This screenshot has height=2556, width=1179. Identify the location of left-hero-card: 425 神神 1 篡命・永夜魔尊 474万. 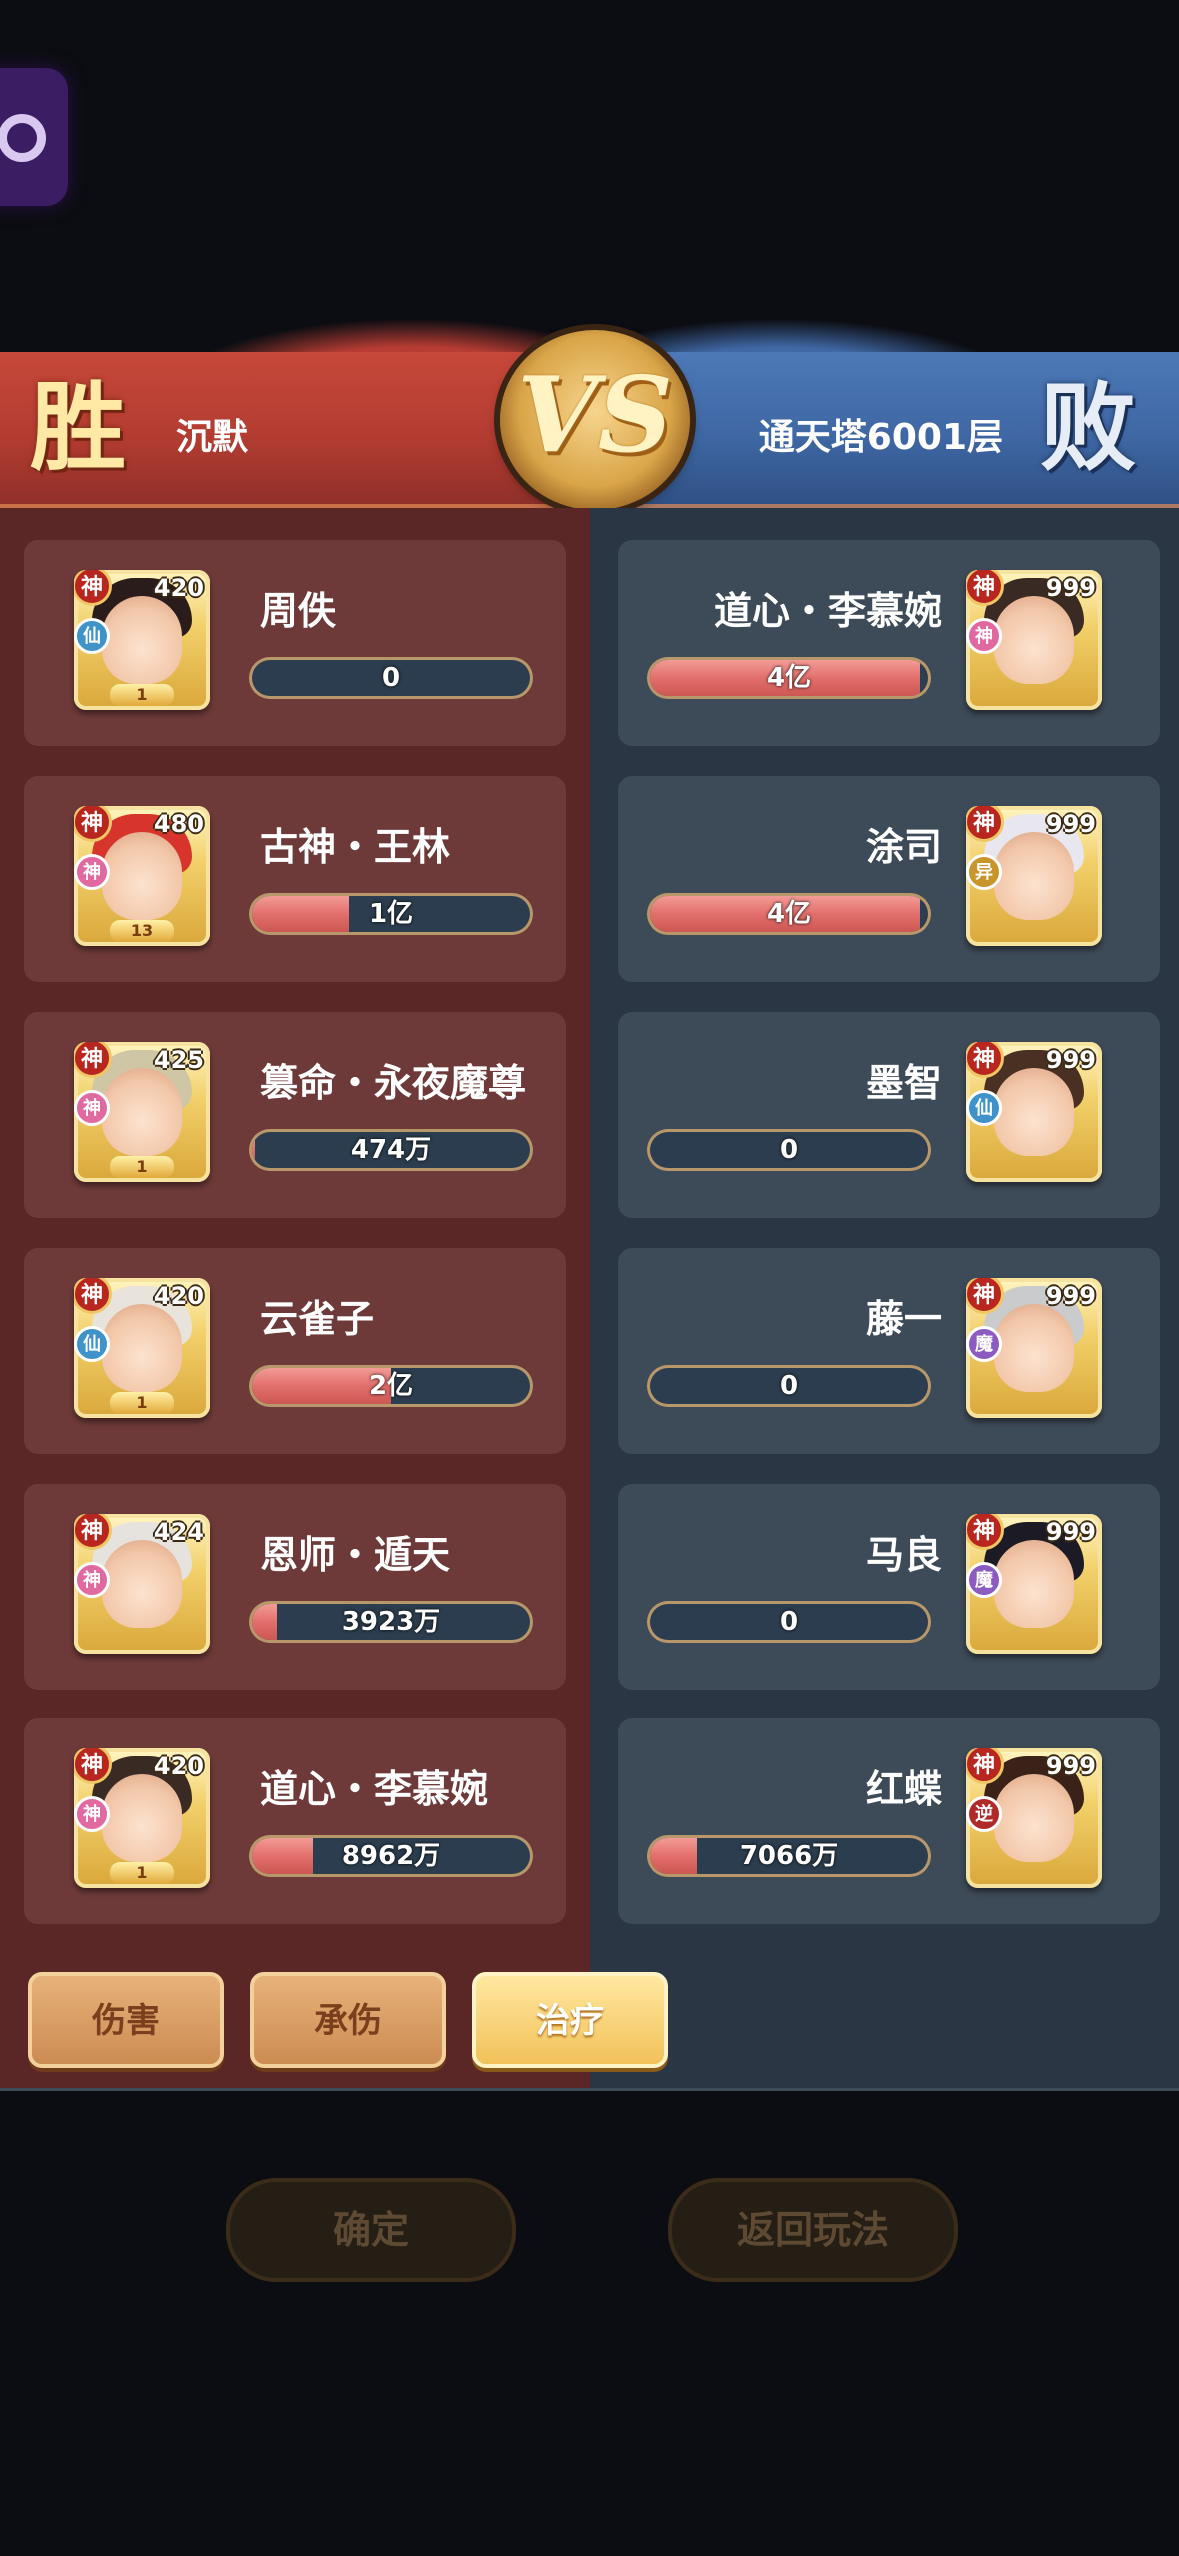
(295, 1115).